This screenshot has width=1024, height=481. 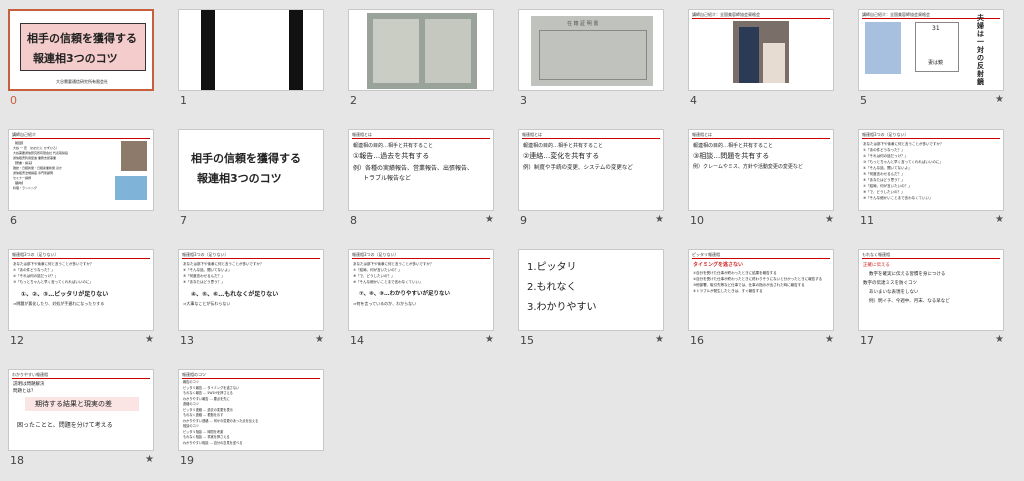 What do you see at coordinates (13, 220) in the screenshot?
I see `slide-number: 6` at bounding box center [13, 220].